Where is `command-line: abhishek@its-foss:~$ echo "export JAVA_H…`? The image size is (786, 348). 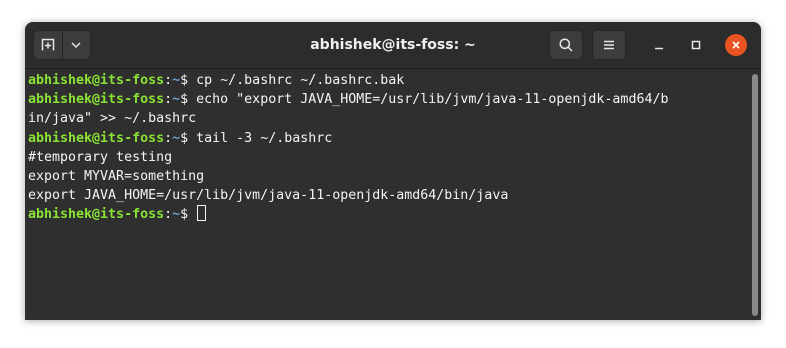 command-line: abhishek@its-foss:~$ echo "export JAVA_H… is located at coordinates (387, 99).